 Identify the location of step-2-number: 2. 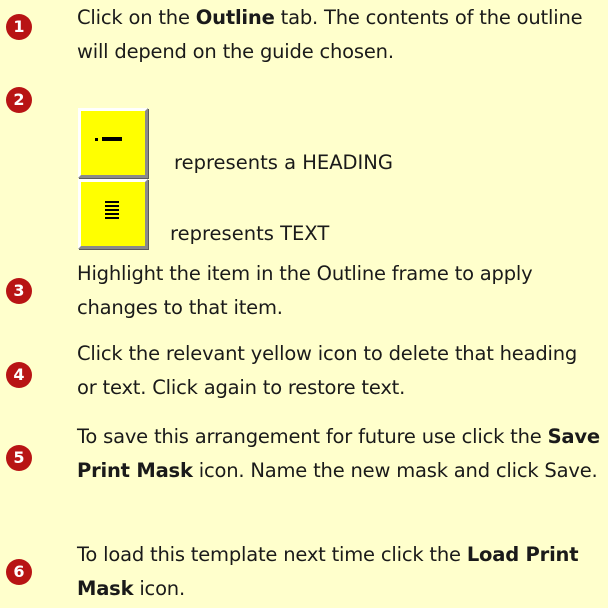
(19, 100).